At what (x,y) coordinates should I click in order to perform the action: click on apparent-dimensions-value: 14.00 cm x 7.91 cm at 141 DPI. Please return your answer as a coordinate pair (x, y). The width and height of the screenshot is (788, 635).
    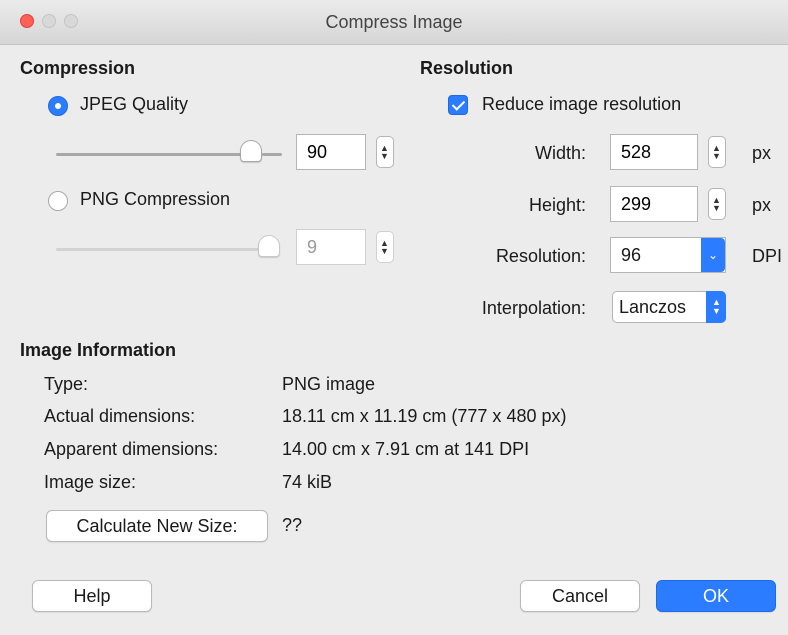
    Looking at the image, I should click on (406, 449).